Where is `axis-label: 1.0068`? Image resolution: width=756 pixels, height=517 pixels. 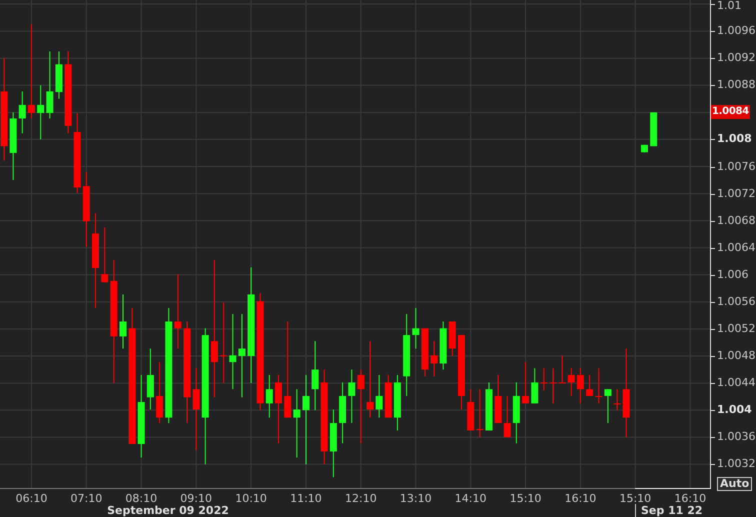
axis-label: 1.0068 is located at coordinates (736, 220).